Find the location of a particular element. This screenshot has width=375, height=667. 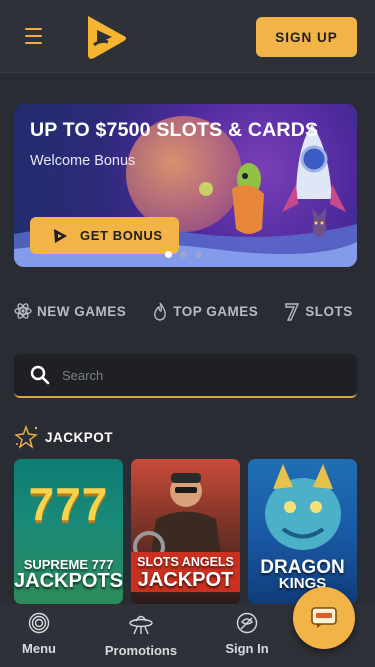

tab-label: TOP GAMES is located at coordinates (216, 311).